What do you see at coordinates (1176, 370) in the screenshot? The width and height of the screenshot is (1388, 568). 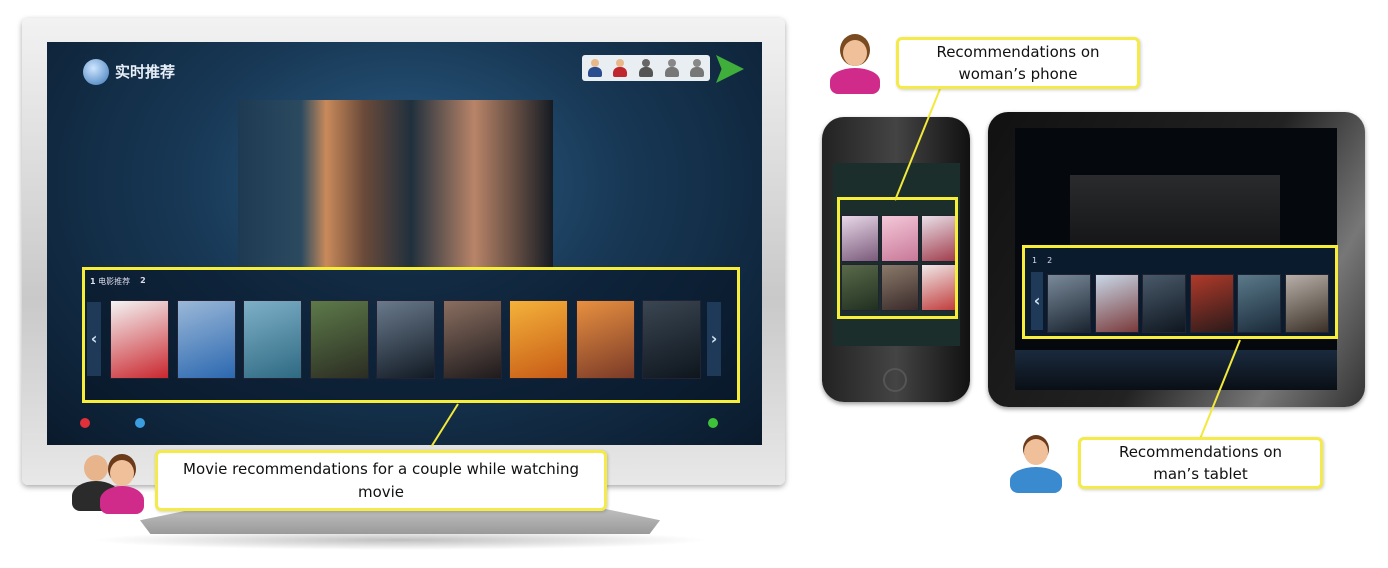 I see `tablet-bottom-toolbar` at bounding box center [1176, 370].